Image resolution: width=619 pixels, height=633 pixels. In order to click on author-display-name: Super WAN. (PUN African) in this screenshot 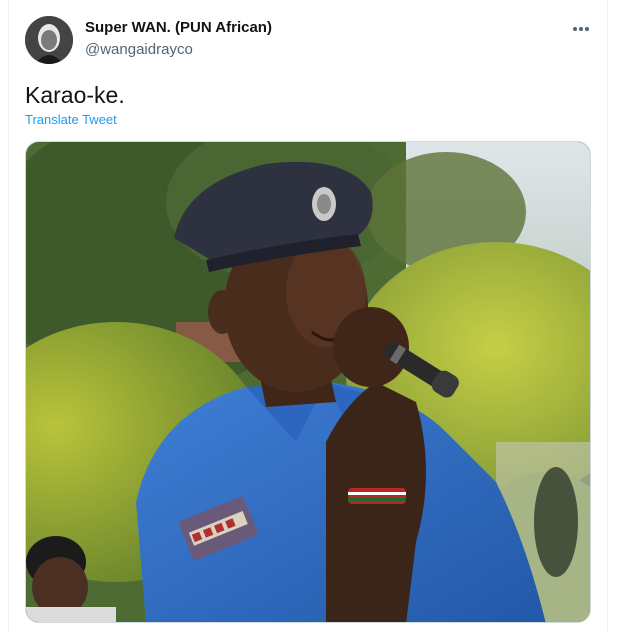, I will do `click(178, 27)`.